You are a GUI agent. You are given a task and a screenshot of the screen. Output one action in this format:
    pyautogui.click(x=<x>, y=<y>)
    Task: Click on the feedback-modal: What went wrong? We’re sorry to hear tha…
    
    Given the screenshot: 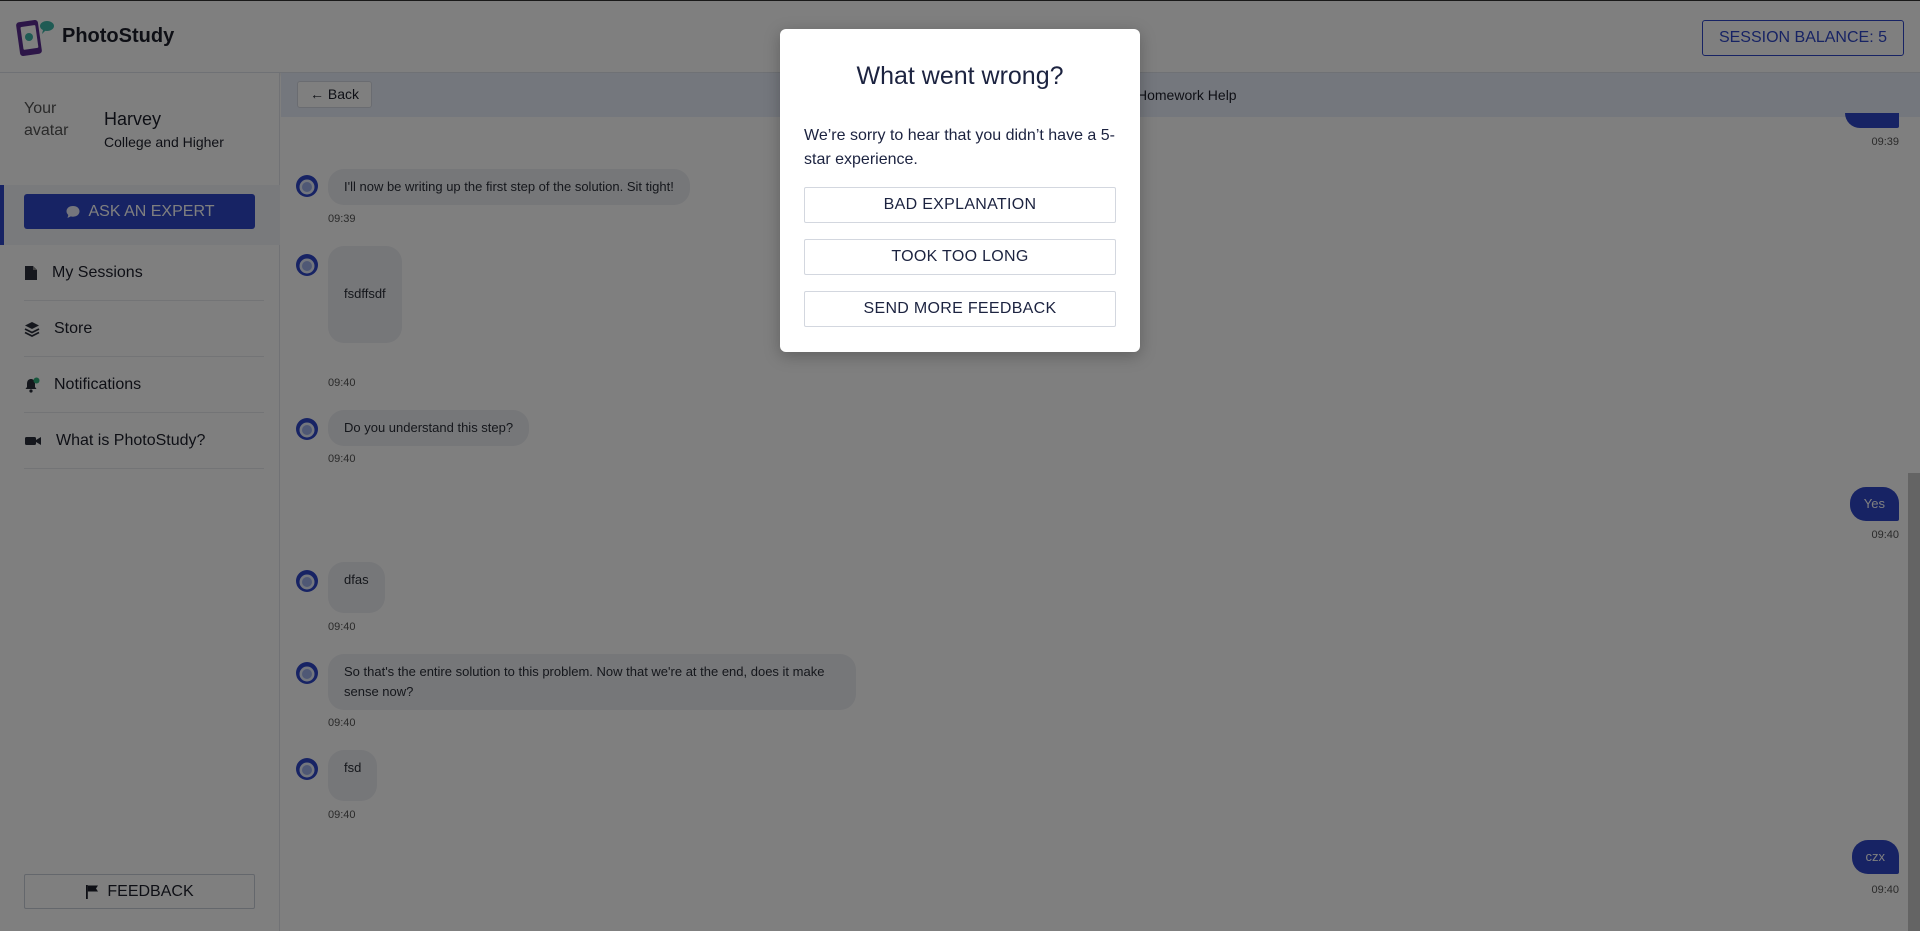 What is the action you would take?
    pyautogui.click(x=960, y=190)
    